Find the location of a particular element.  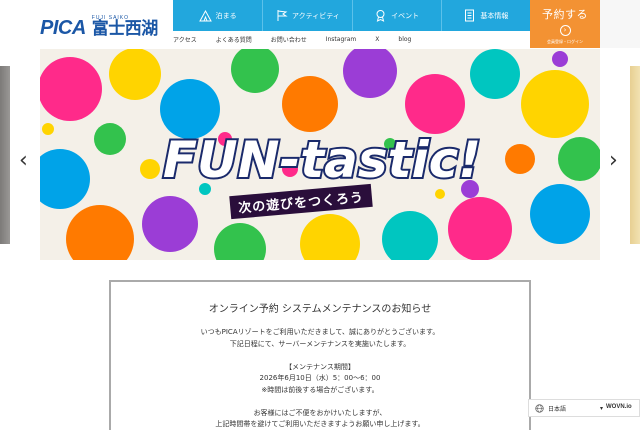

subnav-access: アクセス is located at coordinates (185, 39).